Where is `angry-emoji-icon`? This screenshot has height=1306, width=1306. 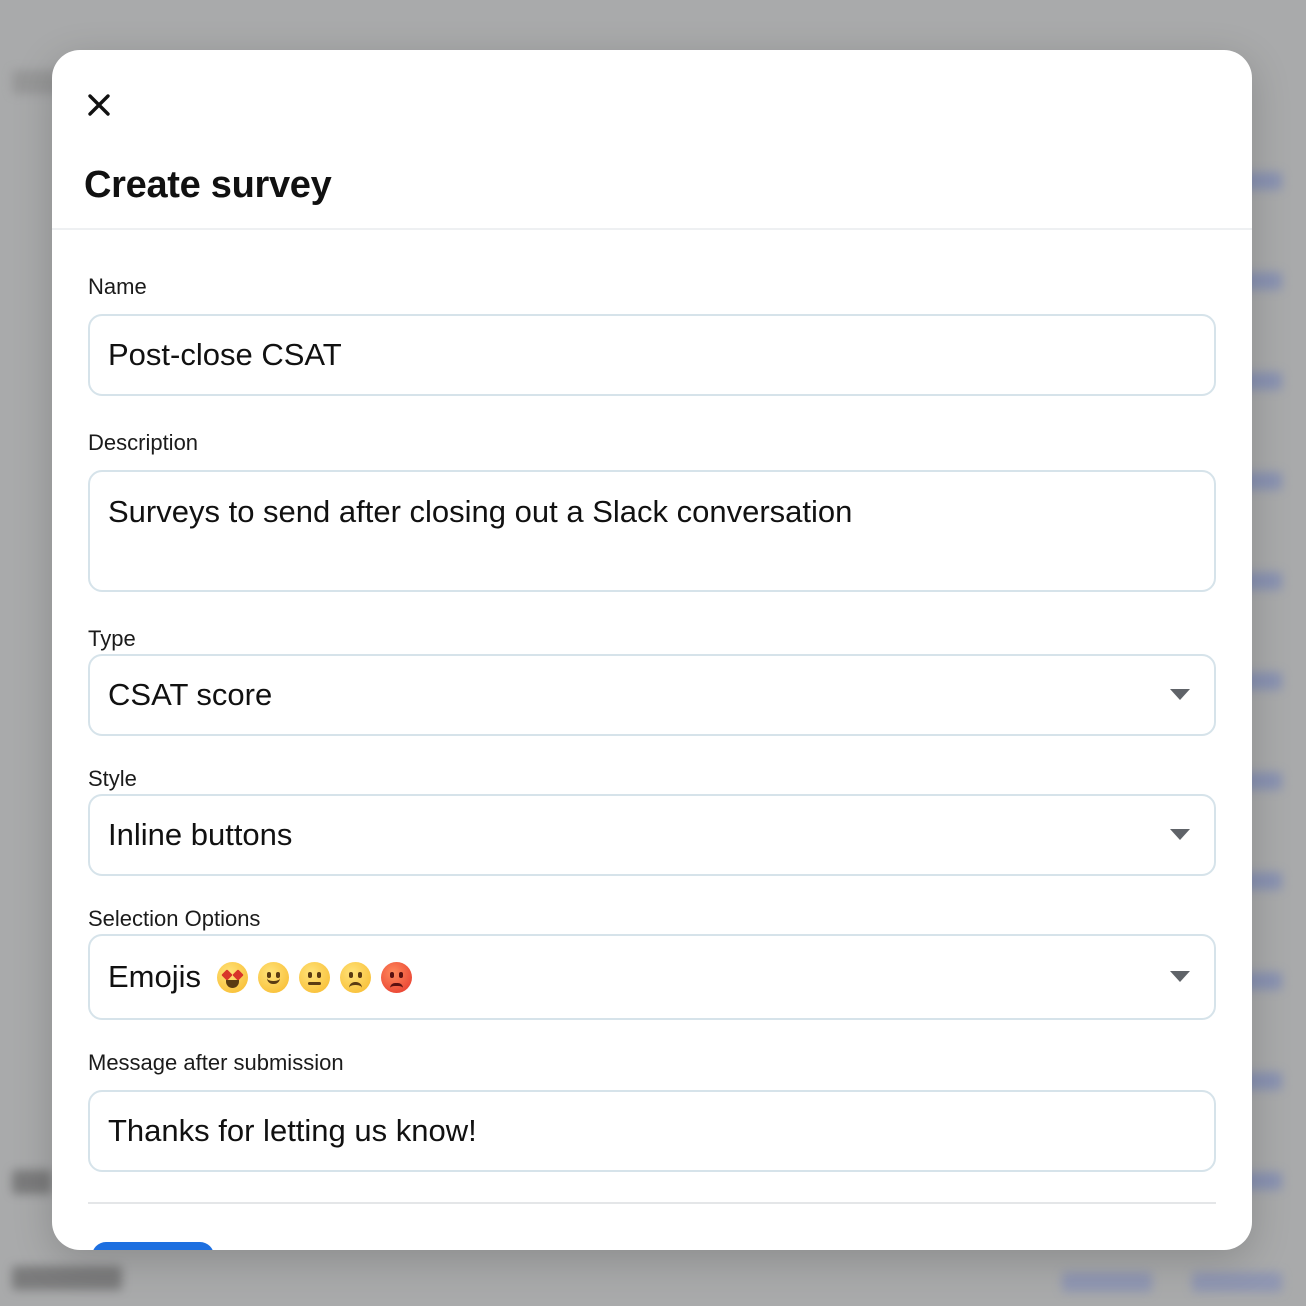 angry-emoji-icon is located at coordinates (397, 977).